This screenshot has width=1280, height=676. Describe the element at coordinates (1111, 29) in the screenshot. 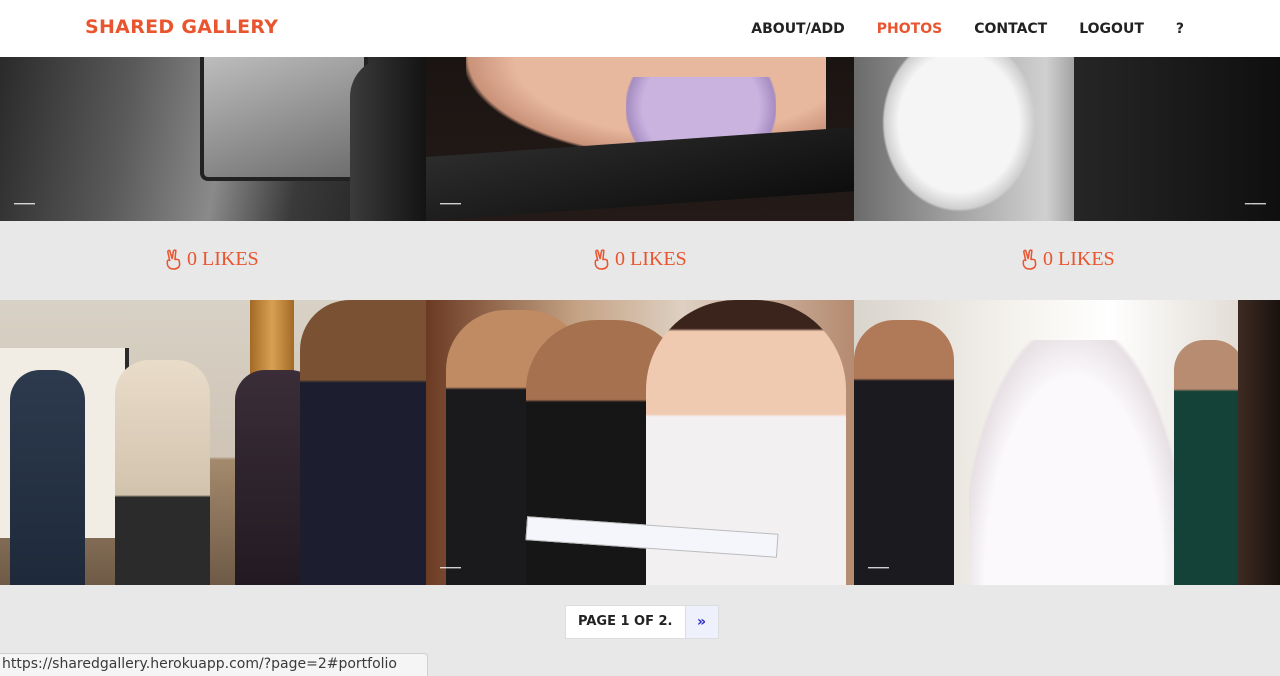

I see `nav-logout: LOGOUT` at that location.